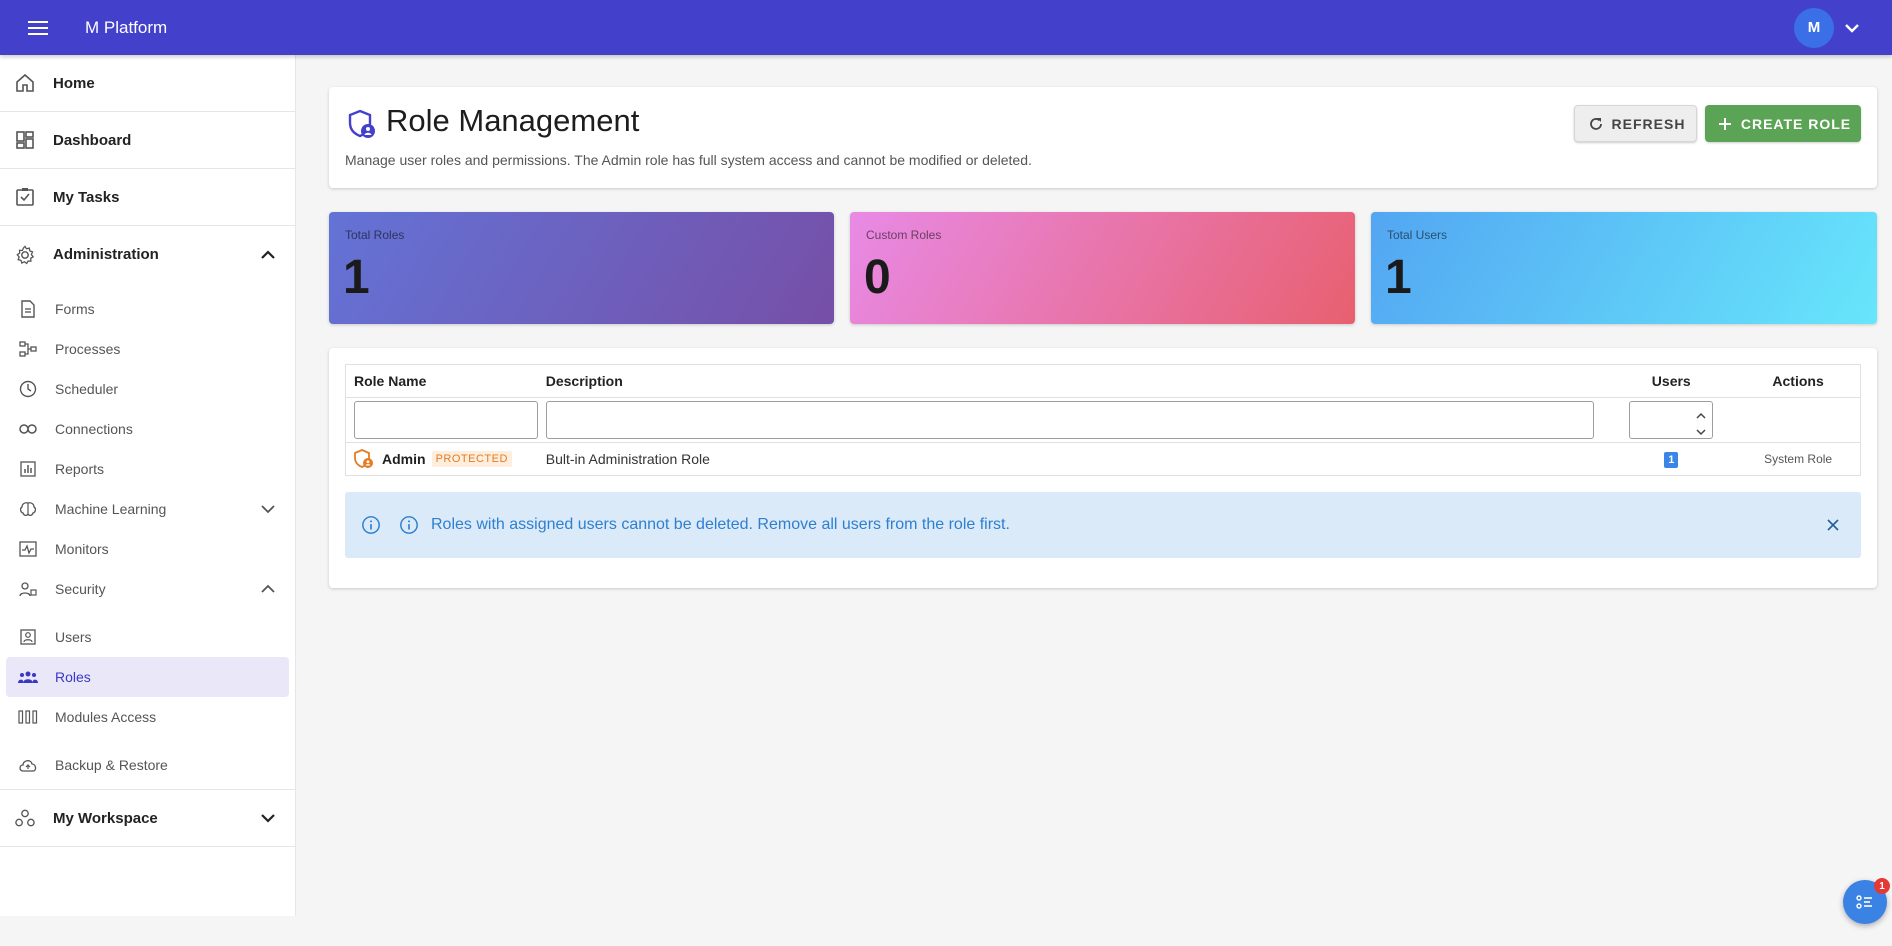 The width and height of the screenshot is (1892, 946). What do you see at coordinates (28, 309) in the screenshot?
I see `document-icon` at bounding box center [28, 309].